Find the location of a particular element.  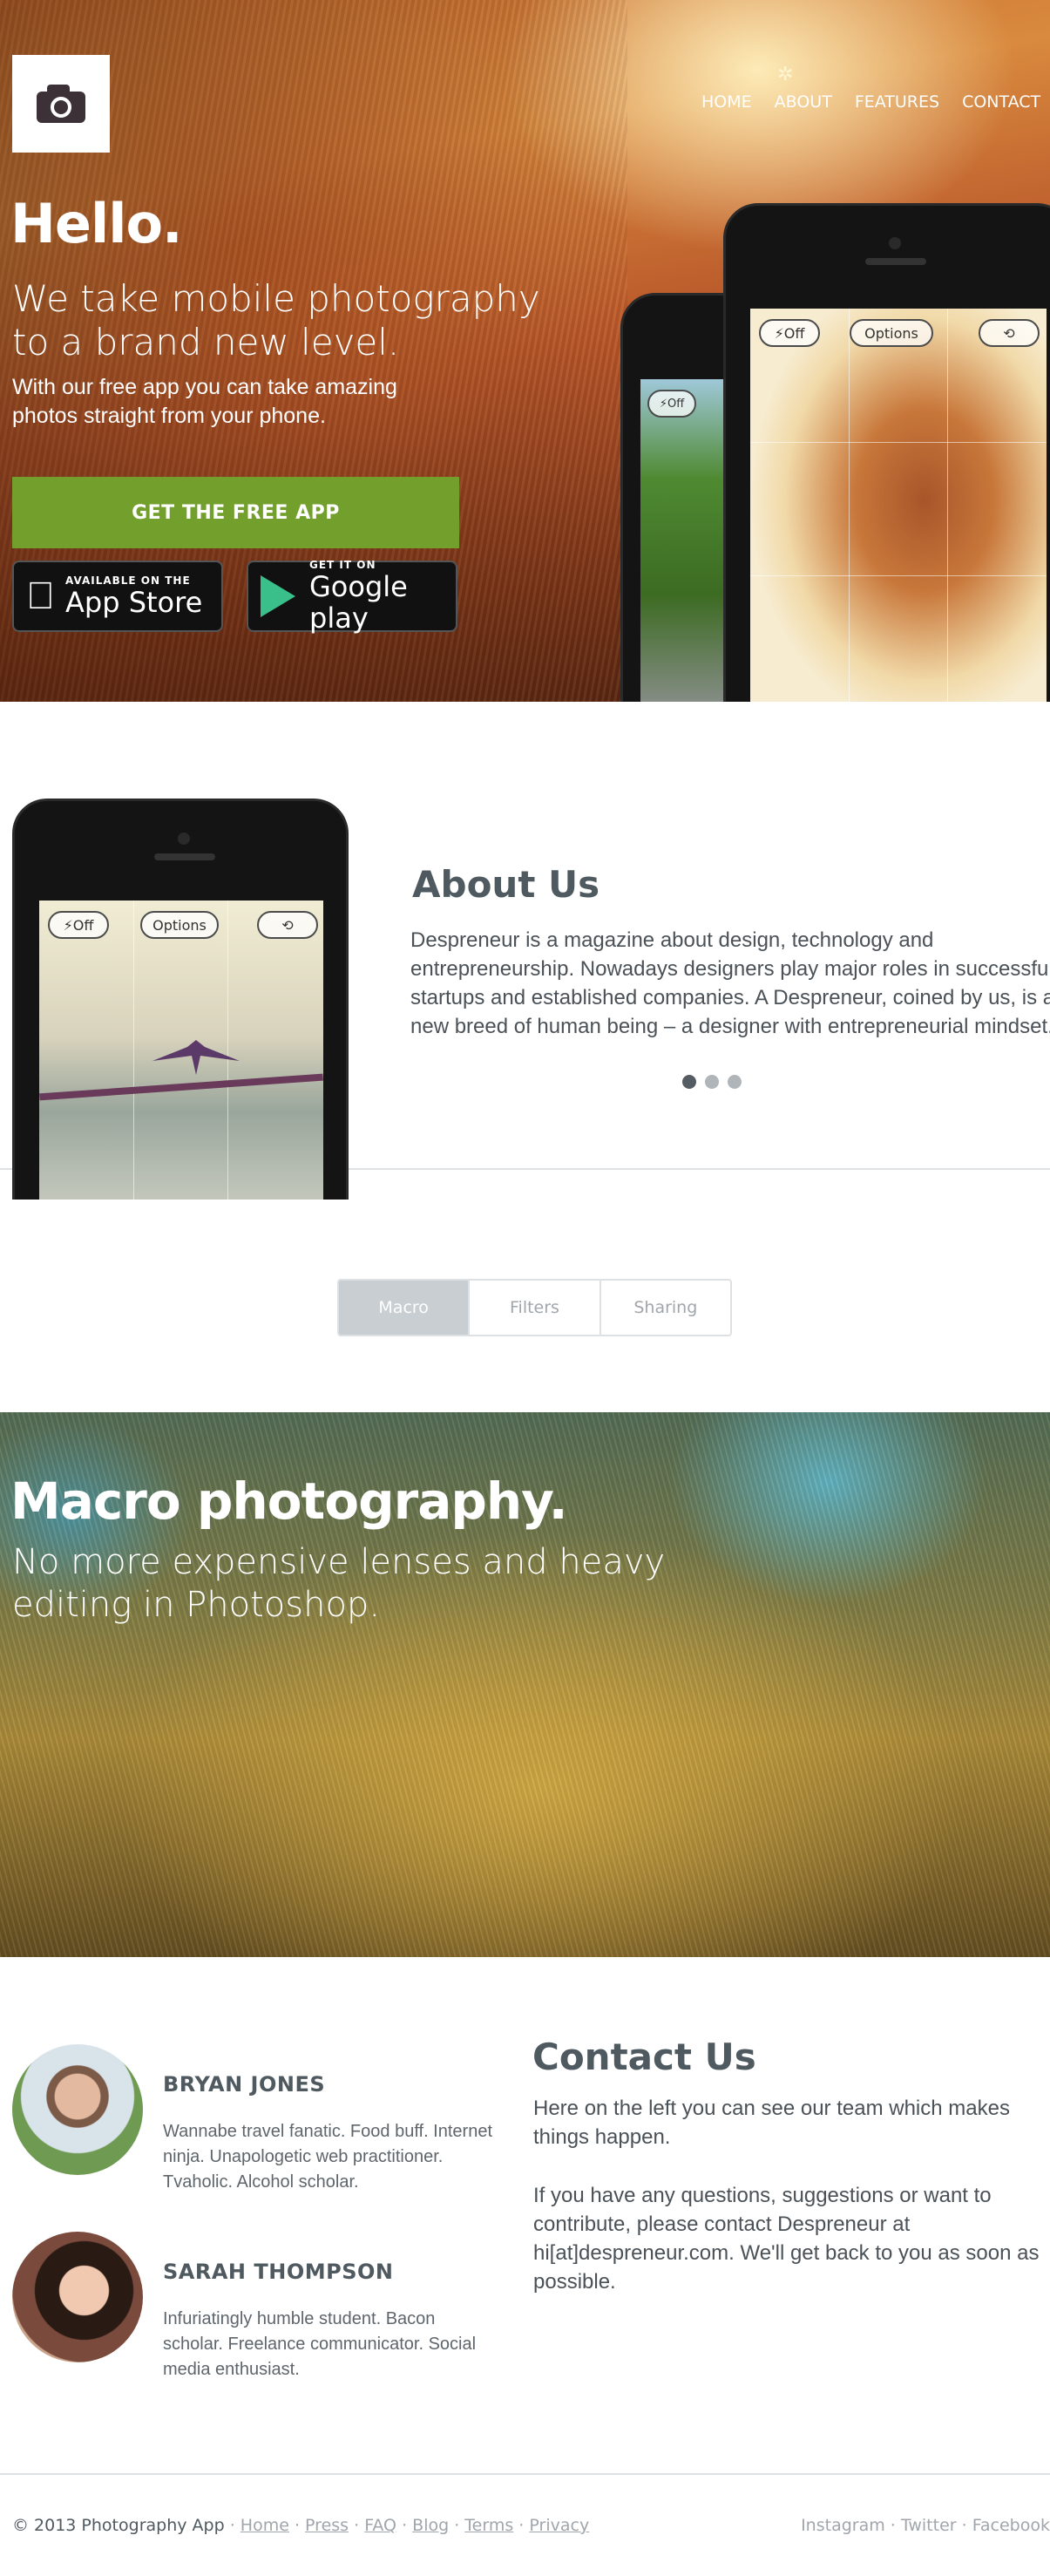

google-play-button: GET IT ON Google play is located at coordinates (352, 597).